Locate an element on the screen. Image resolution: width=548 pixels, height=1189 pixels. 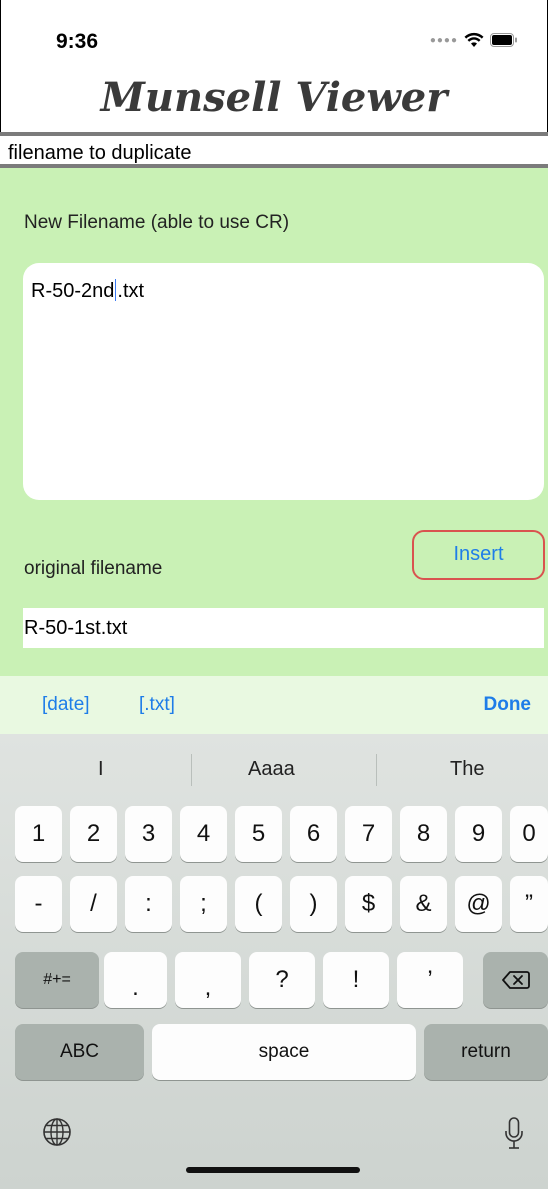
key-8: 8 is located at coordinates (423, 834).